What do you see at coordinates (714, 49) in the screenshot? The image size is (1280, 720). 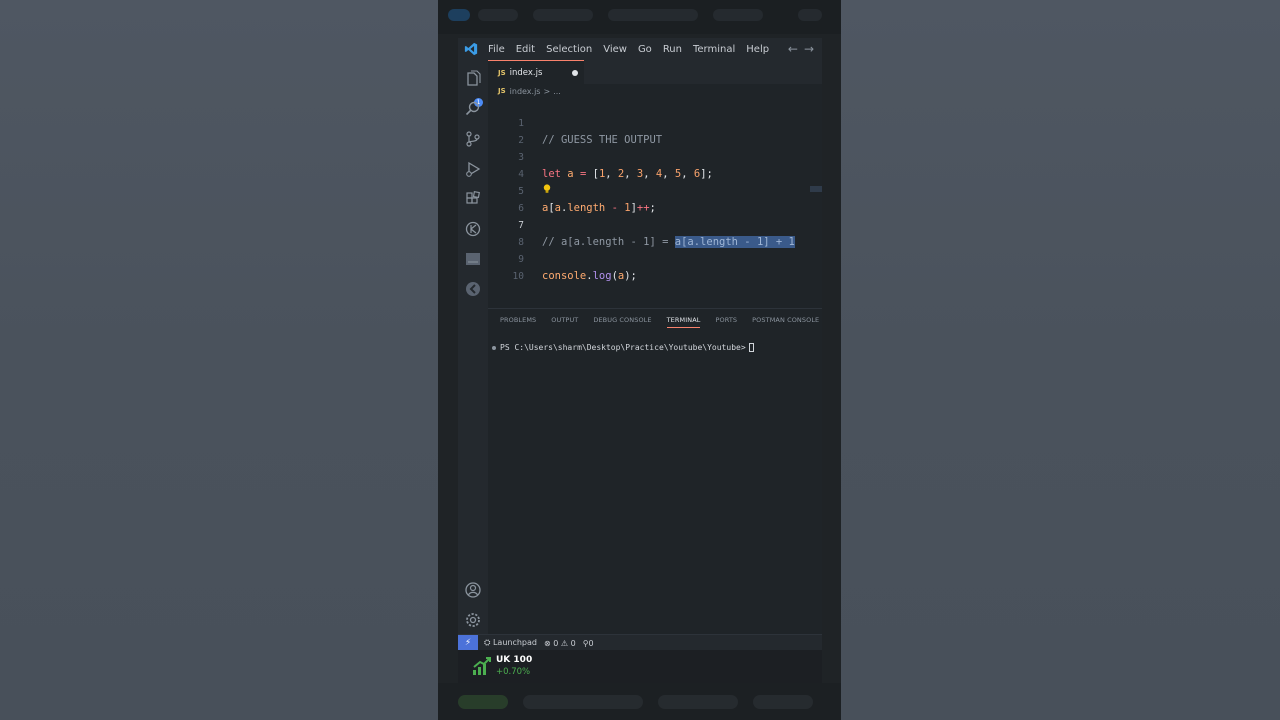 I see `menu-terminal: Terminal` at bounding box center [714, 49].